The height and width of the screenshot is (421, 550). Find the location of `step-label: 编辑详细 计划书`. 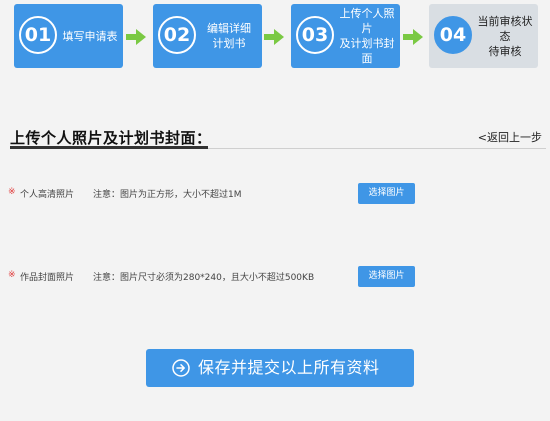

step-label: 编辑详细 计划书 is located at coordinates (229, 36).